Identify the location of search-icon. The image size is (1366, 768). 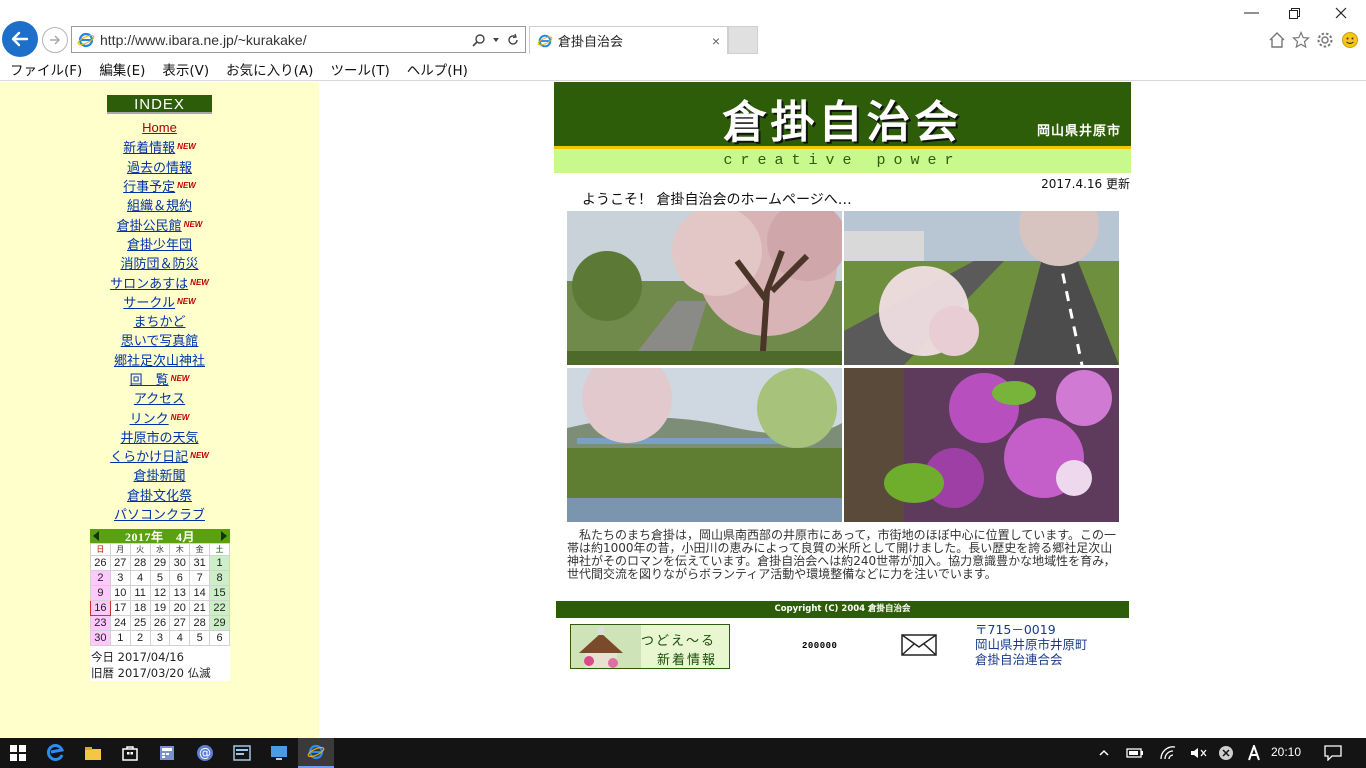
(479, 40).